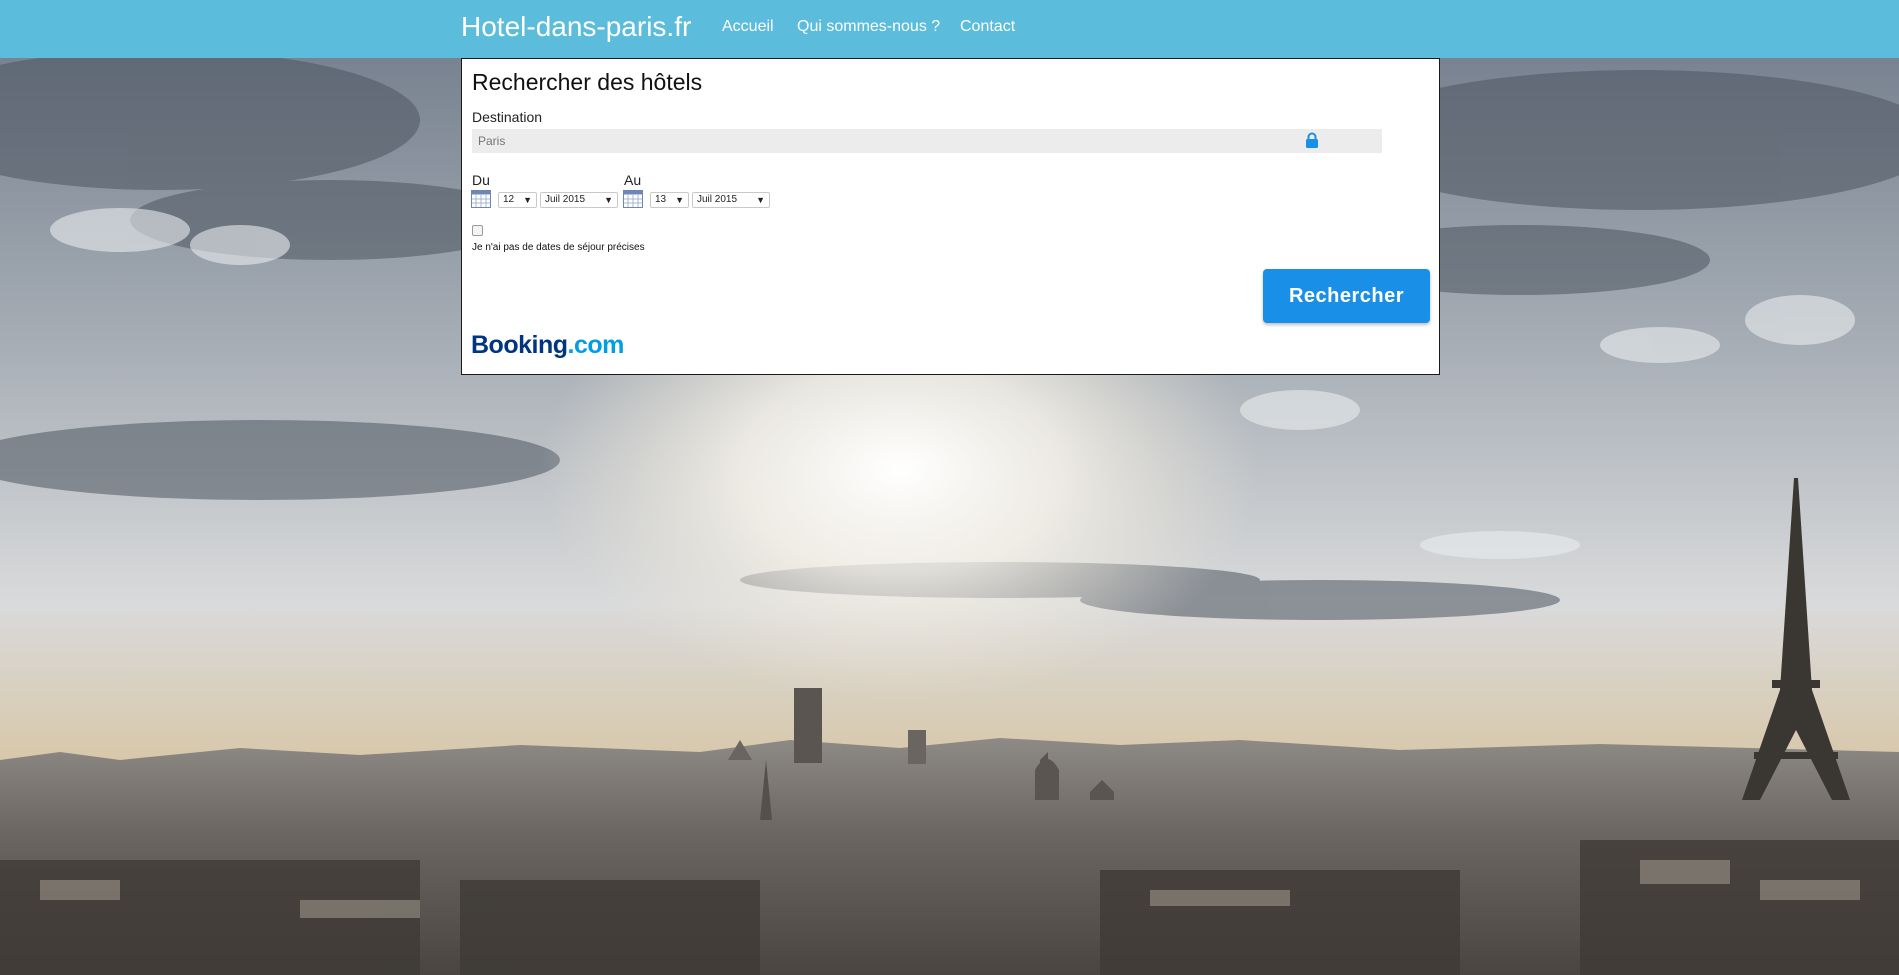 This screenshot has width=1899, height=975. Describe the element at coordinates (519, 345) in the screenshot. I see `booking-logo-main: Booking` at that location.